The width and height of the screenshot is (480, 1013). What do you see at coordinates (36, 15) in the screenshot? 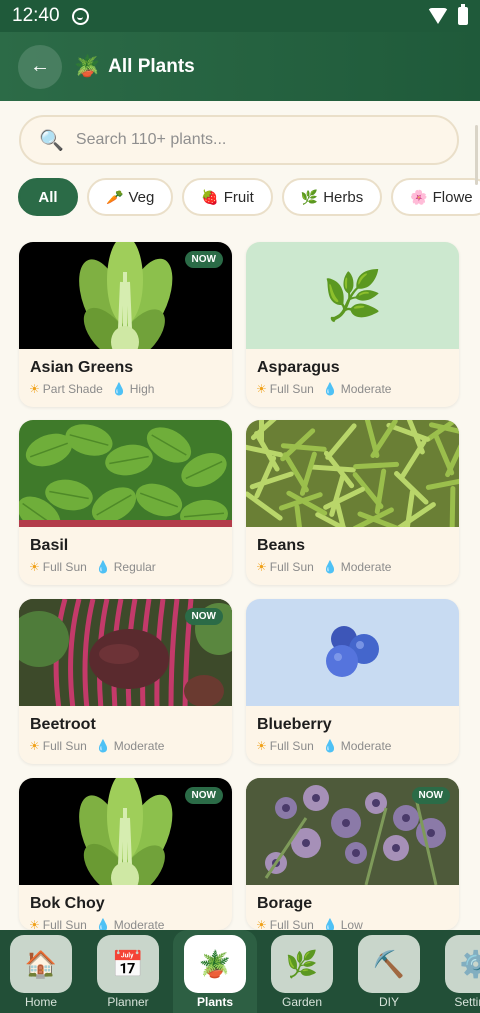
I see `status-time: 12:40` at bounding box center [36, 15].